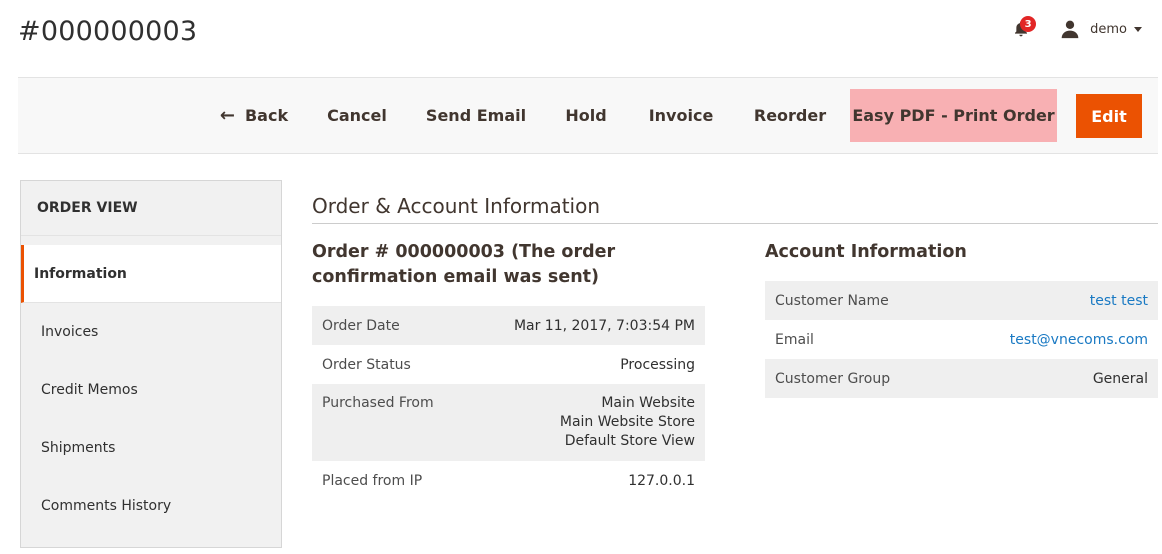 Image resolution: width=1162 pixels, height=554 pixels. Describe the element at coordinates (372, 480) in the screenshot. I see `placed-from-ip-label: Placed from IP` at that location.